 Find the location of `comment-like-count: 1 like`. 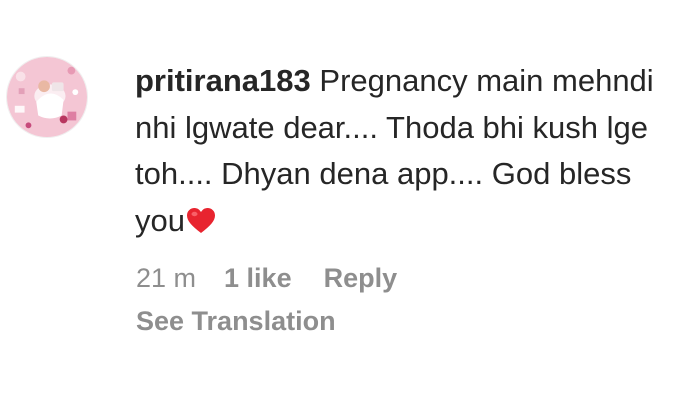

comment-like-count: 1 like is located at coordinates (258, 278).